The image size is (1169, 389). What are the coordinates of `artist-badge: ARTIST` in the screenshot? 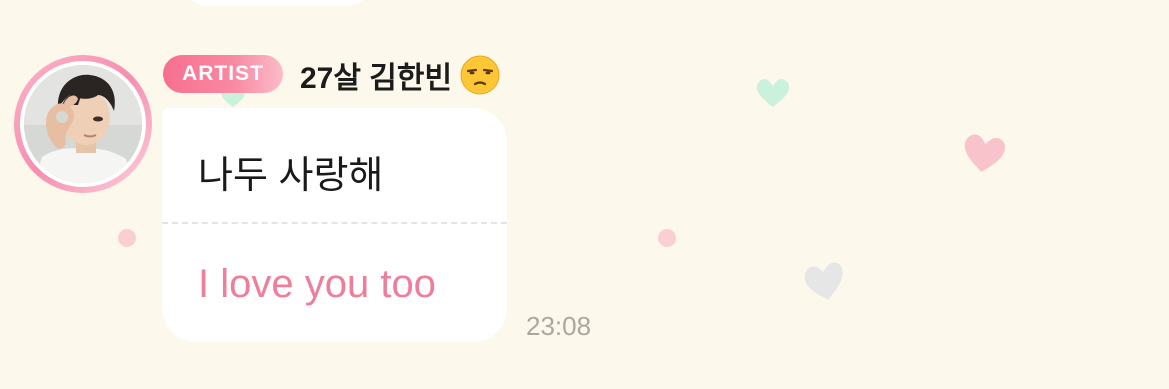 It's located at (223, 74).